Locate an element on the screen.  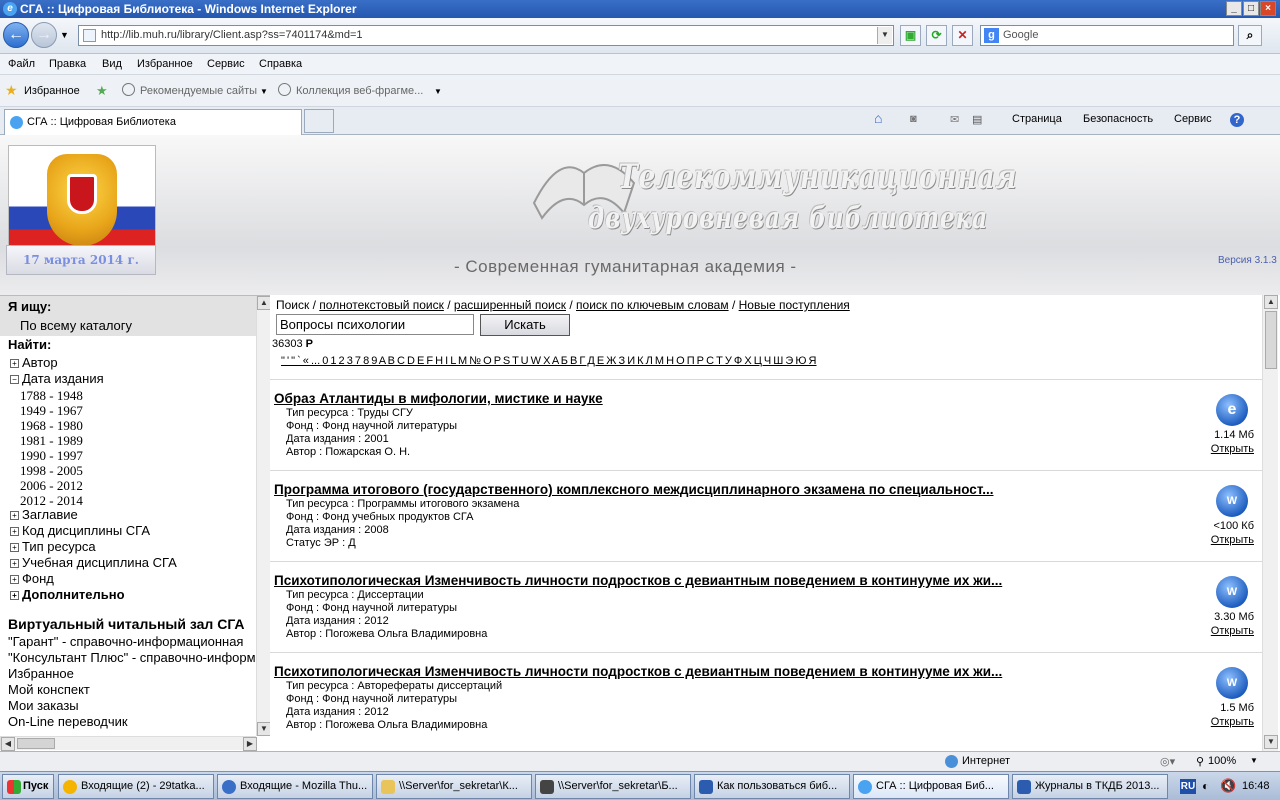
keyword-search-link: поиск по ключевым словам is located at coordinates (652, 305).